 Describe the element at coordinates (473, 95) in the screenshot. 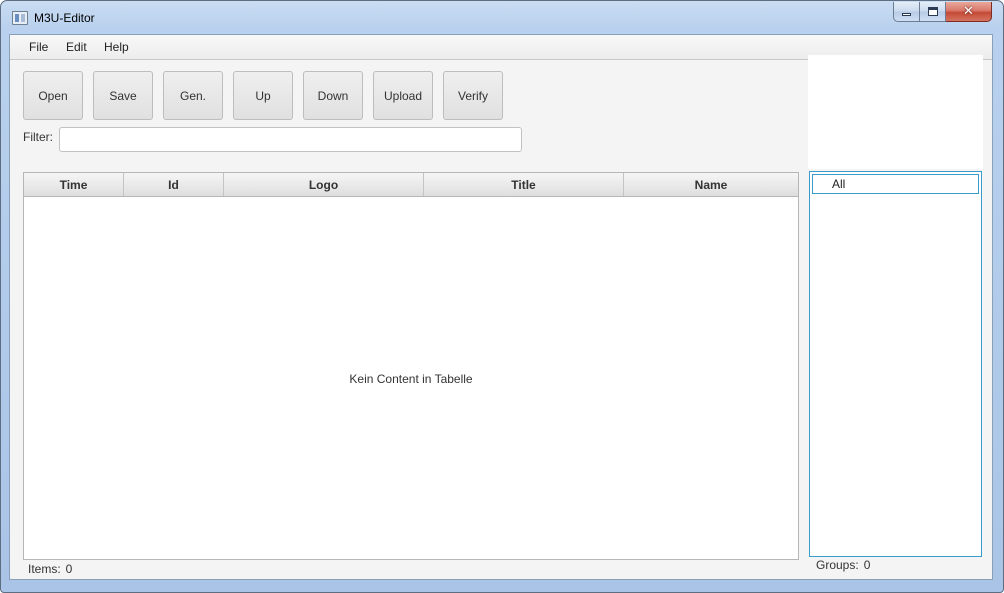

I see `verify-button: Verify` at that location.